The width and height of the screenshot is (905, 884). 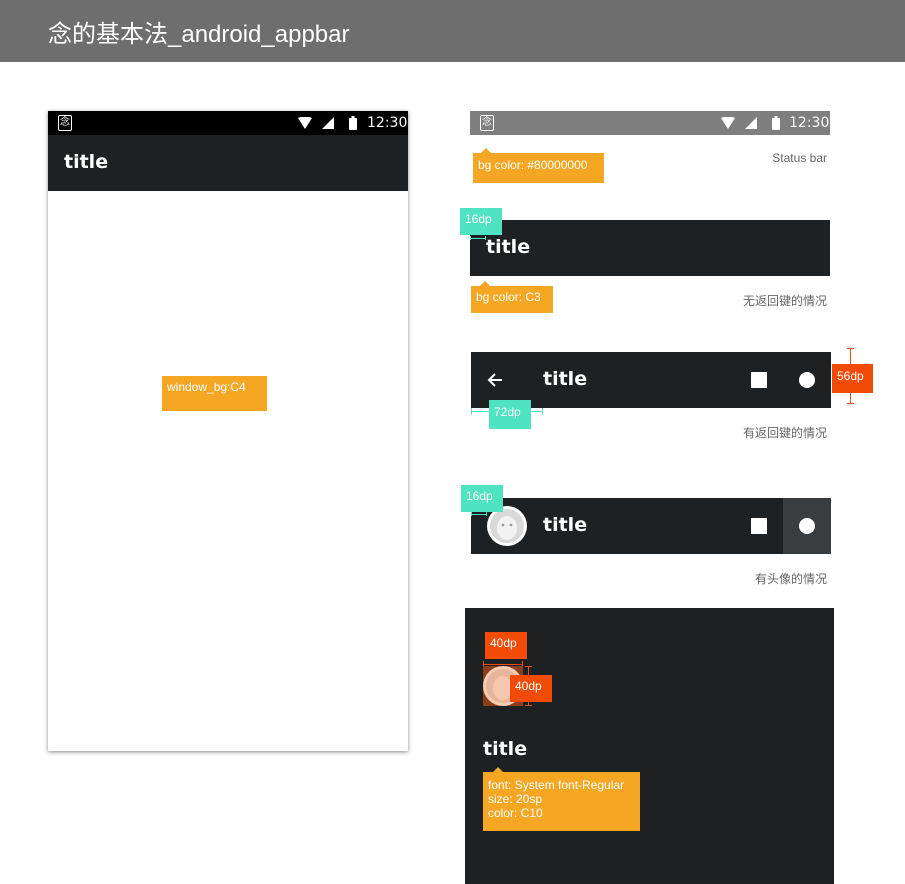 What do you see at coordinates (471, 232) in the screenshot?
I see `margin-tag-pointer` at bounding box center [471, 232].